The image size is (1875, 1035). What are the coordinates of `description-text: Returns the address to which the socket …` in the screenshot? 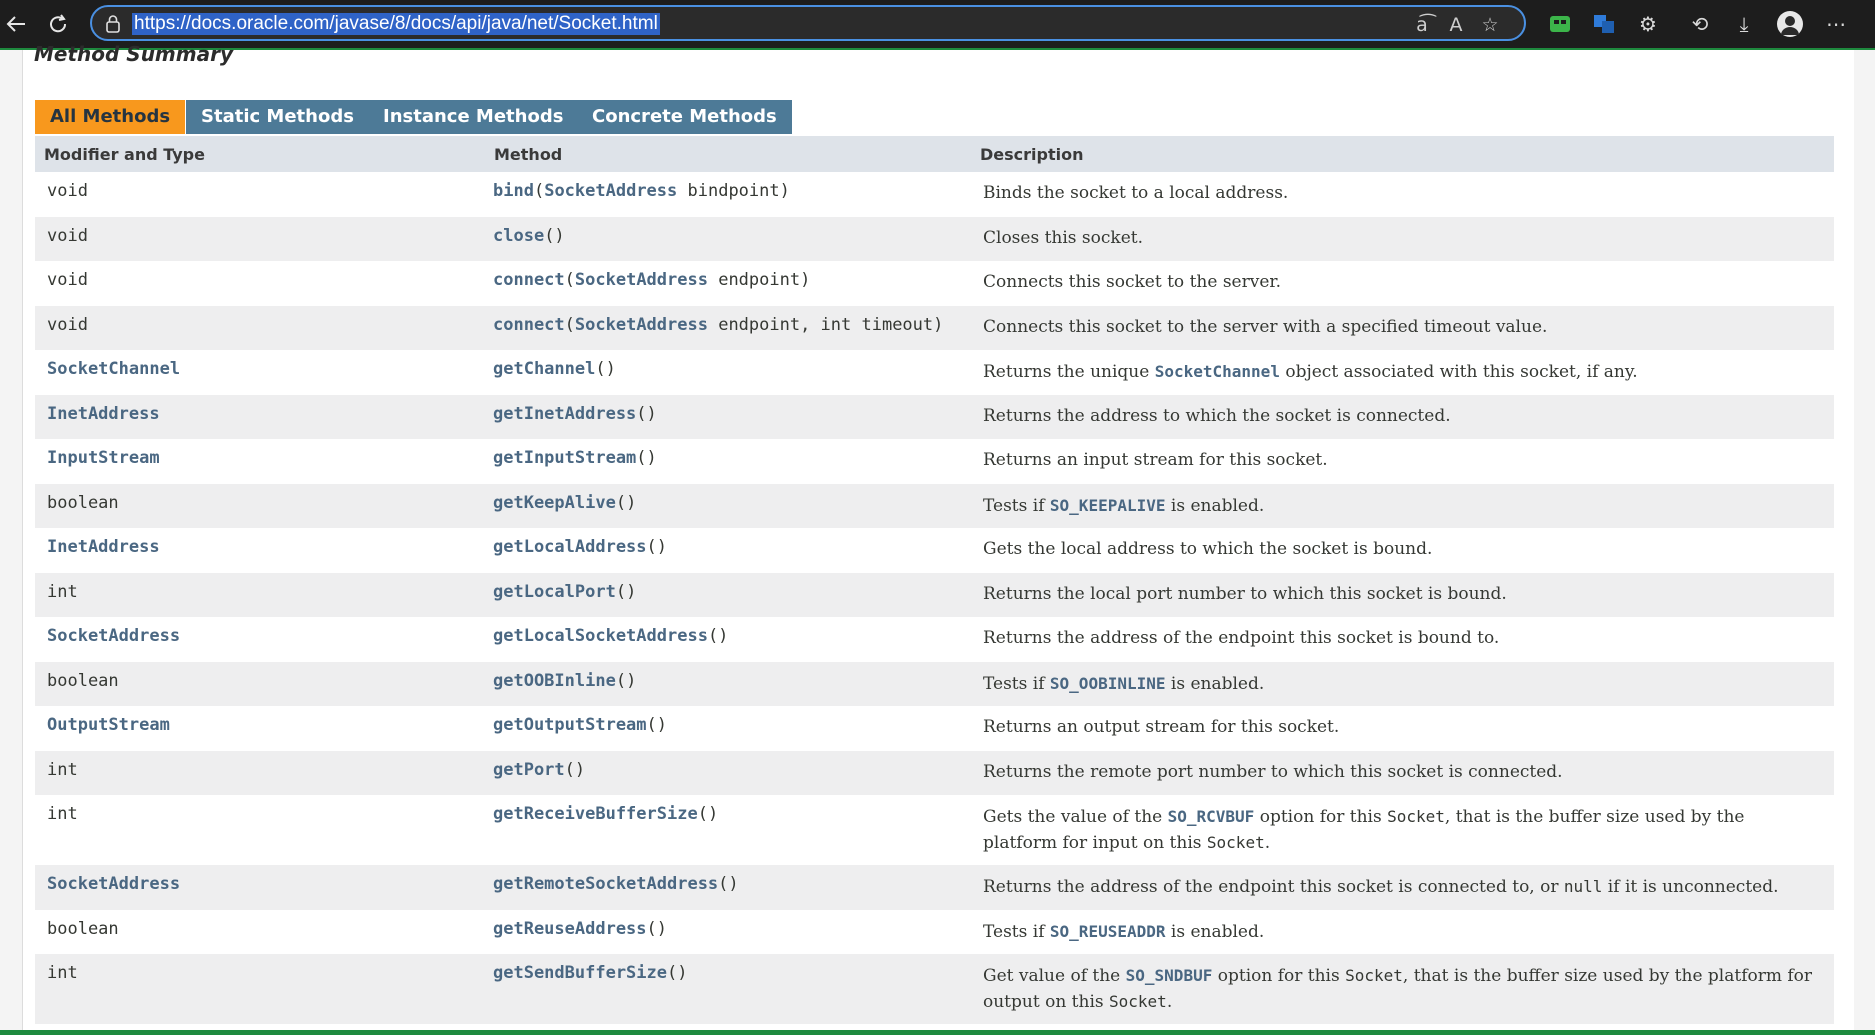 It's located at (1217, 415).